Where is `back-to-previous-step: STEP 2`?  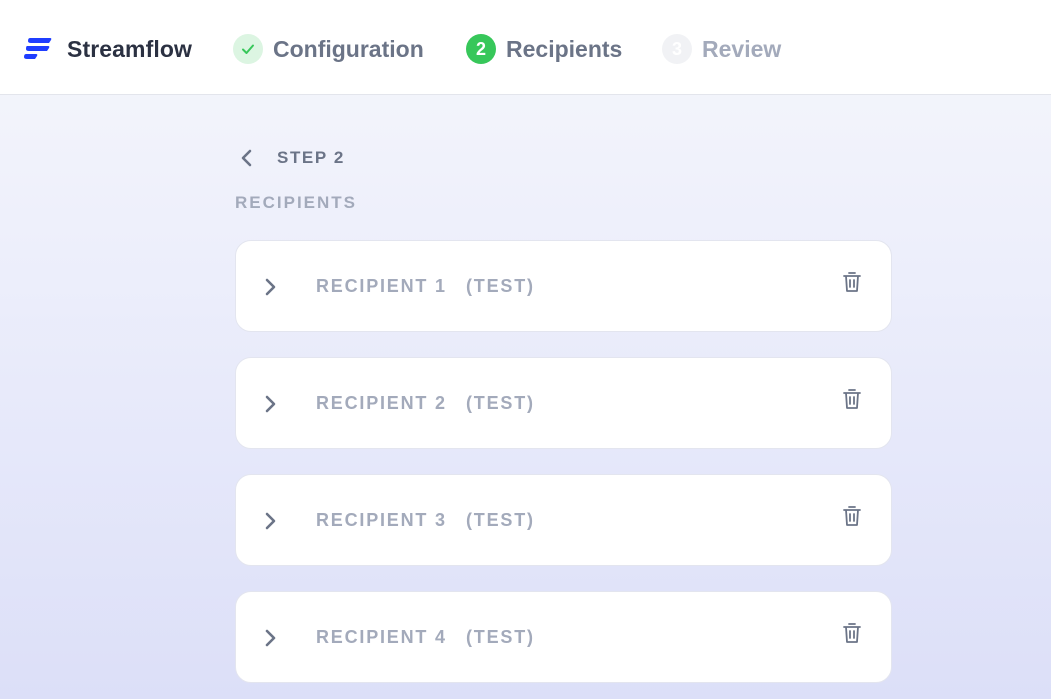 back-to-previous-step: STEP 2 is located at coordinates (291, 158).